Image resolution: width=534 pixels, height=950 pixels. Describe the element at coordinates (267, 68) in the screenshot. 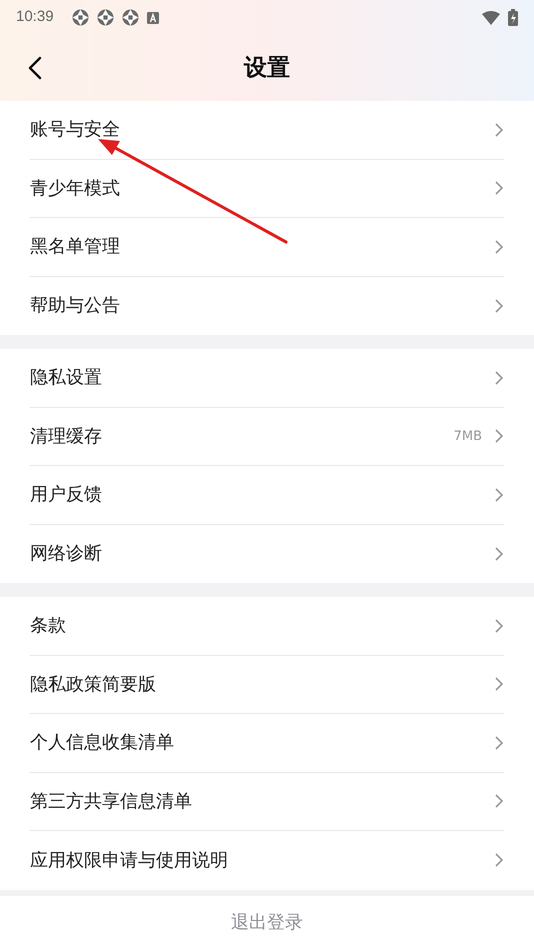

I see `page-title: 设置` at that location.